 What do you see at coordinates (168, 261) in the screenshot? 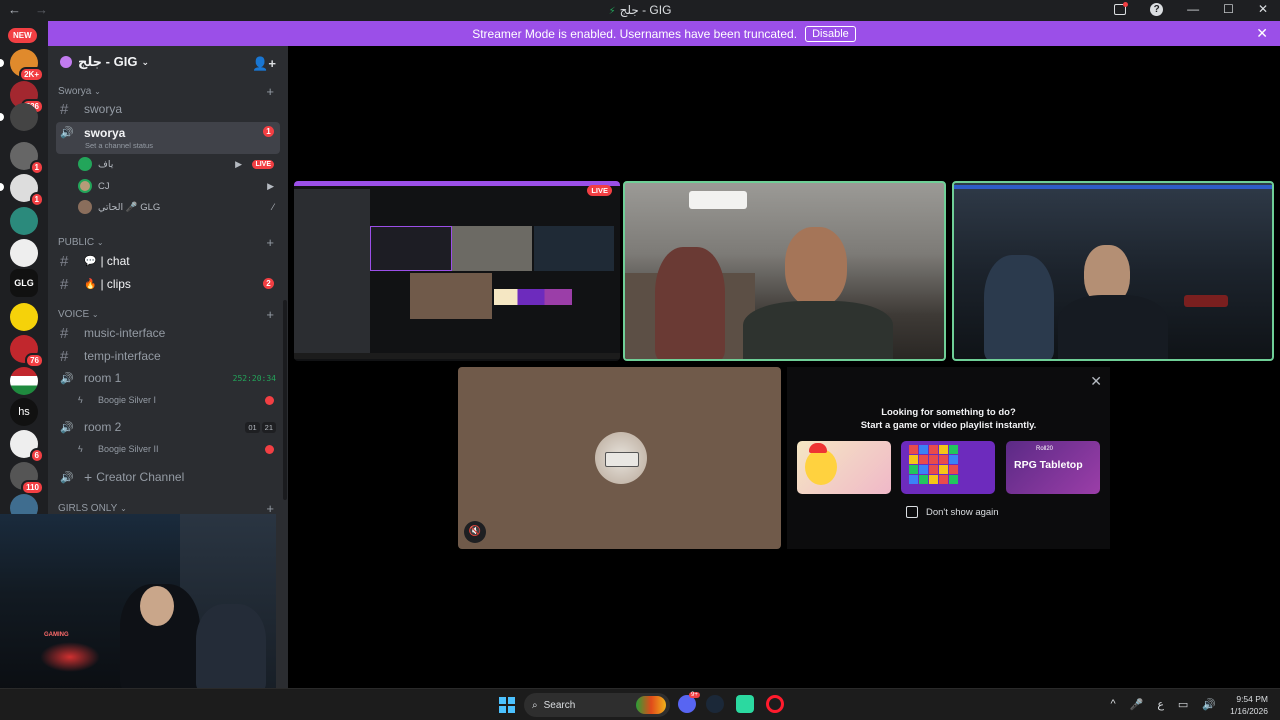
I see `channel-chat: # 💬 | chat` at bounding box center [168, 261].